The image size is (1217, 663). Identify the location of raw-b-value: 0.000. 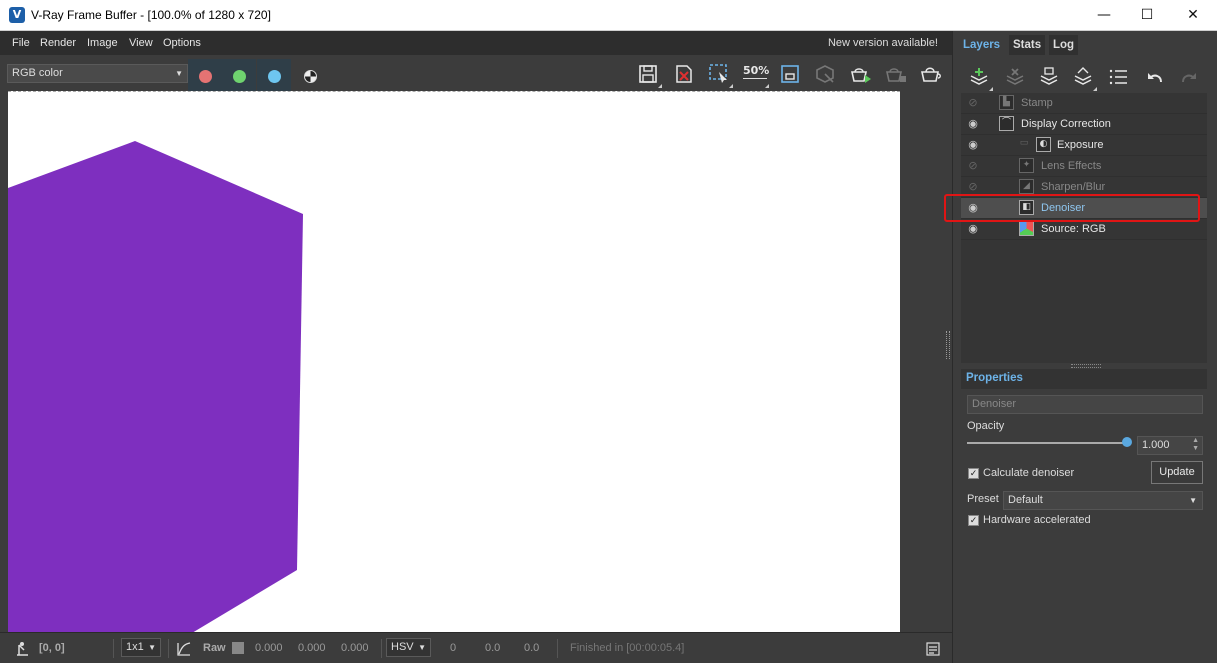
(355, 648).